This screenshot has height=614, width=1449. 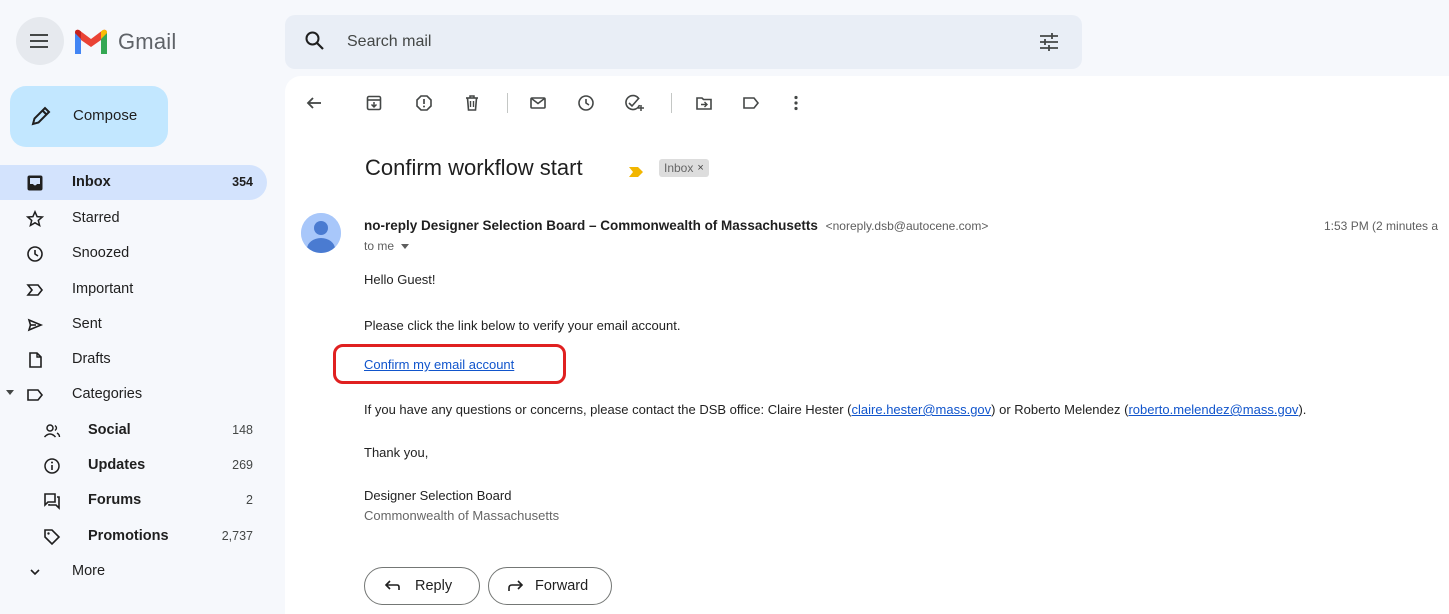 What do you see at coordinates (133, 182) in the screenshot?
I see `sidebar-item-inbox: Inbox 354` at bounding box center [133, 182].